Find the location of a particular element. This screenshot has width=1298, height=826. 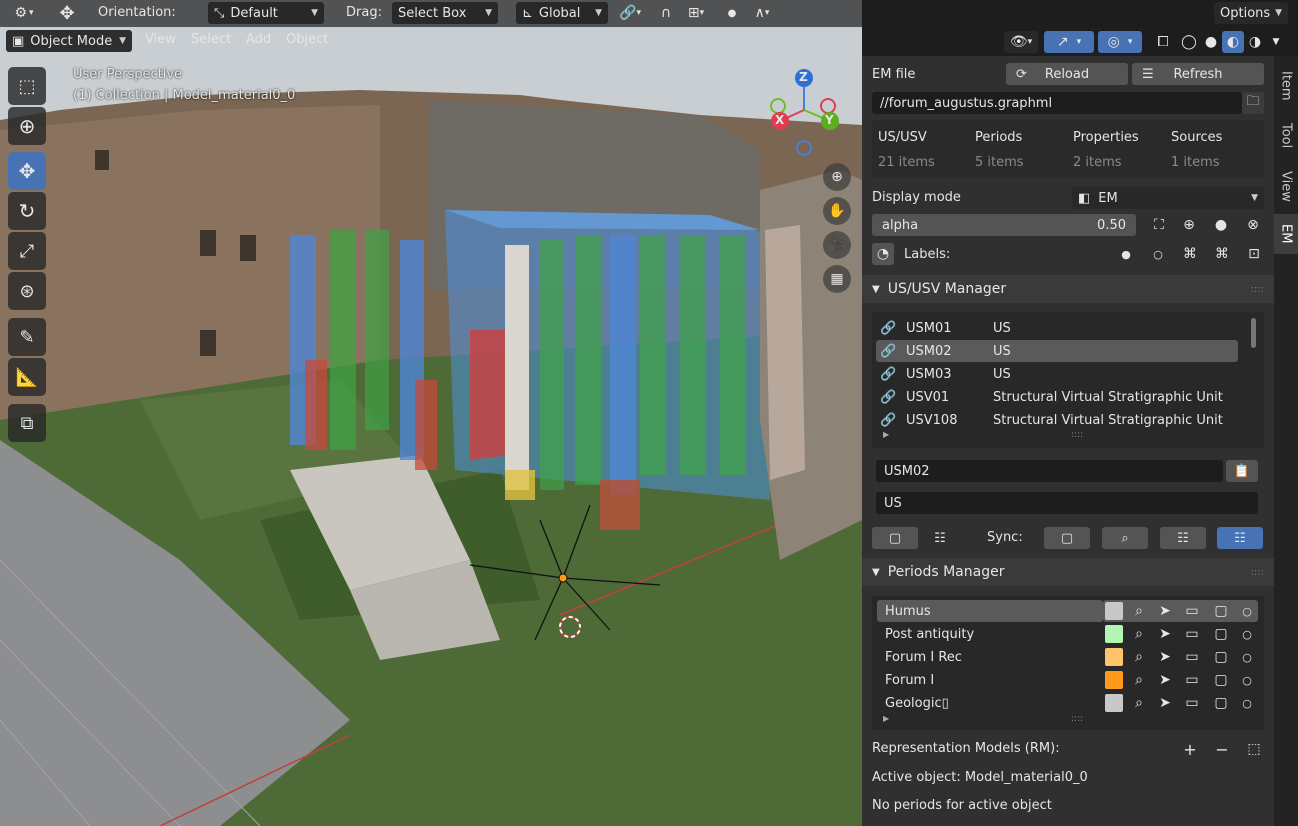

list-item: 🔗 USM02 US is located at coordinates (1057, 351).